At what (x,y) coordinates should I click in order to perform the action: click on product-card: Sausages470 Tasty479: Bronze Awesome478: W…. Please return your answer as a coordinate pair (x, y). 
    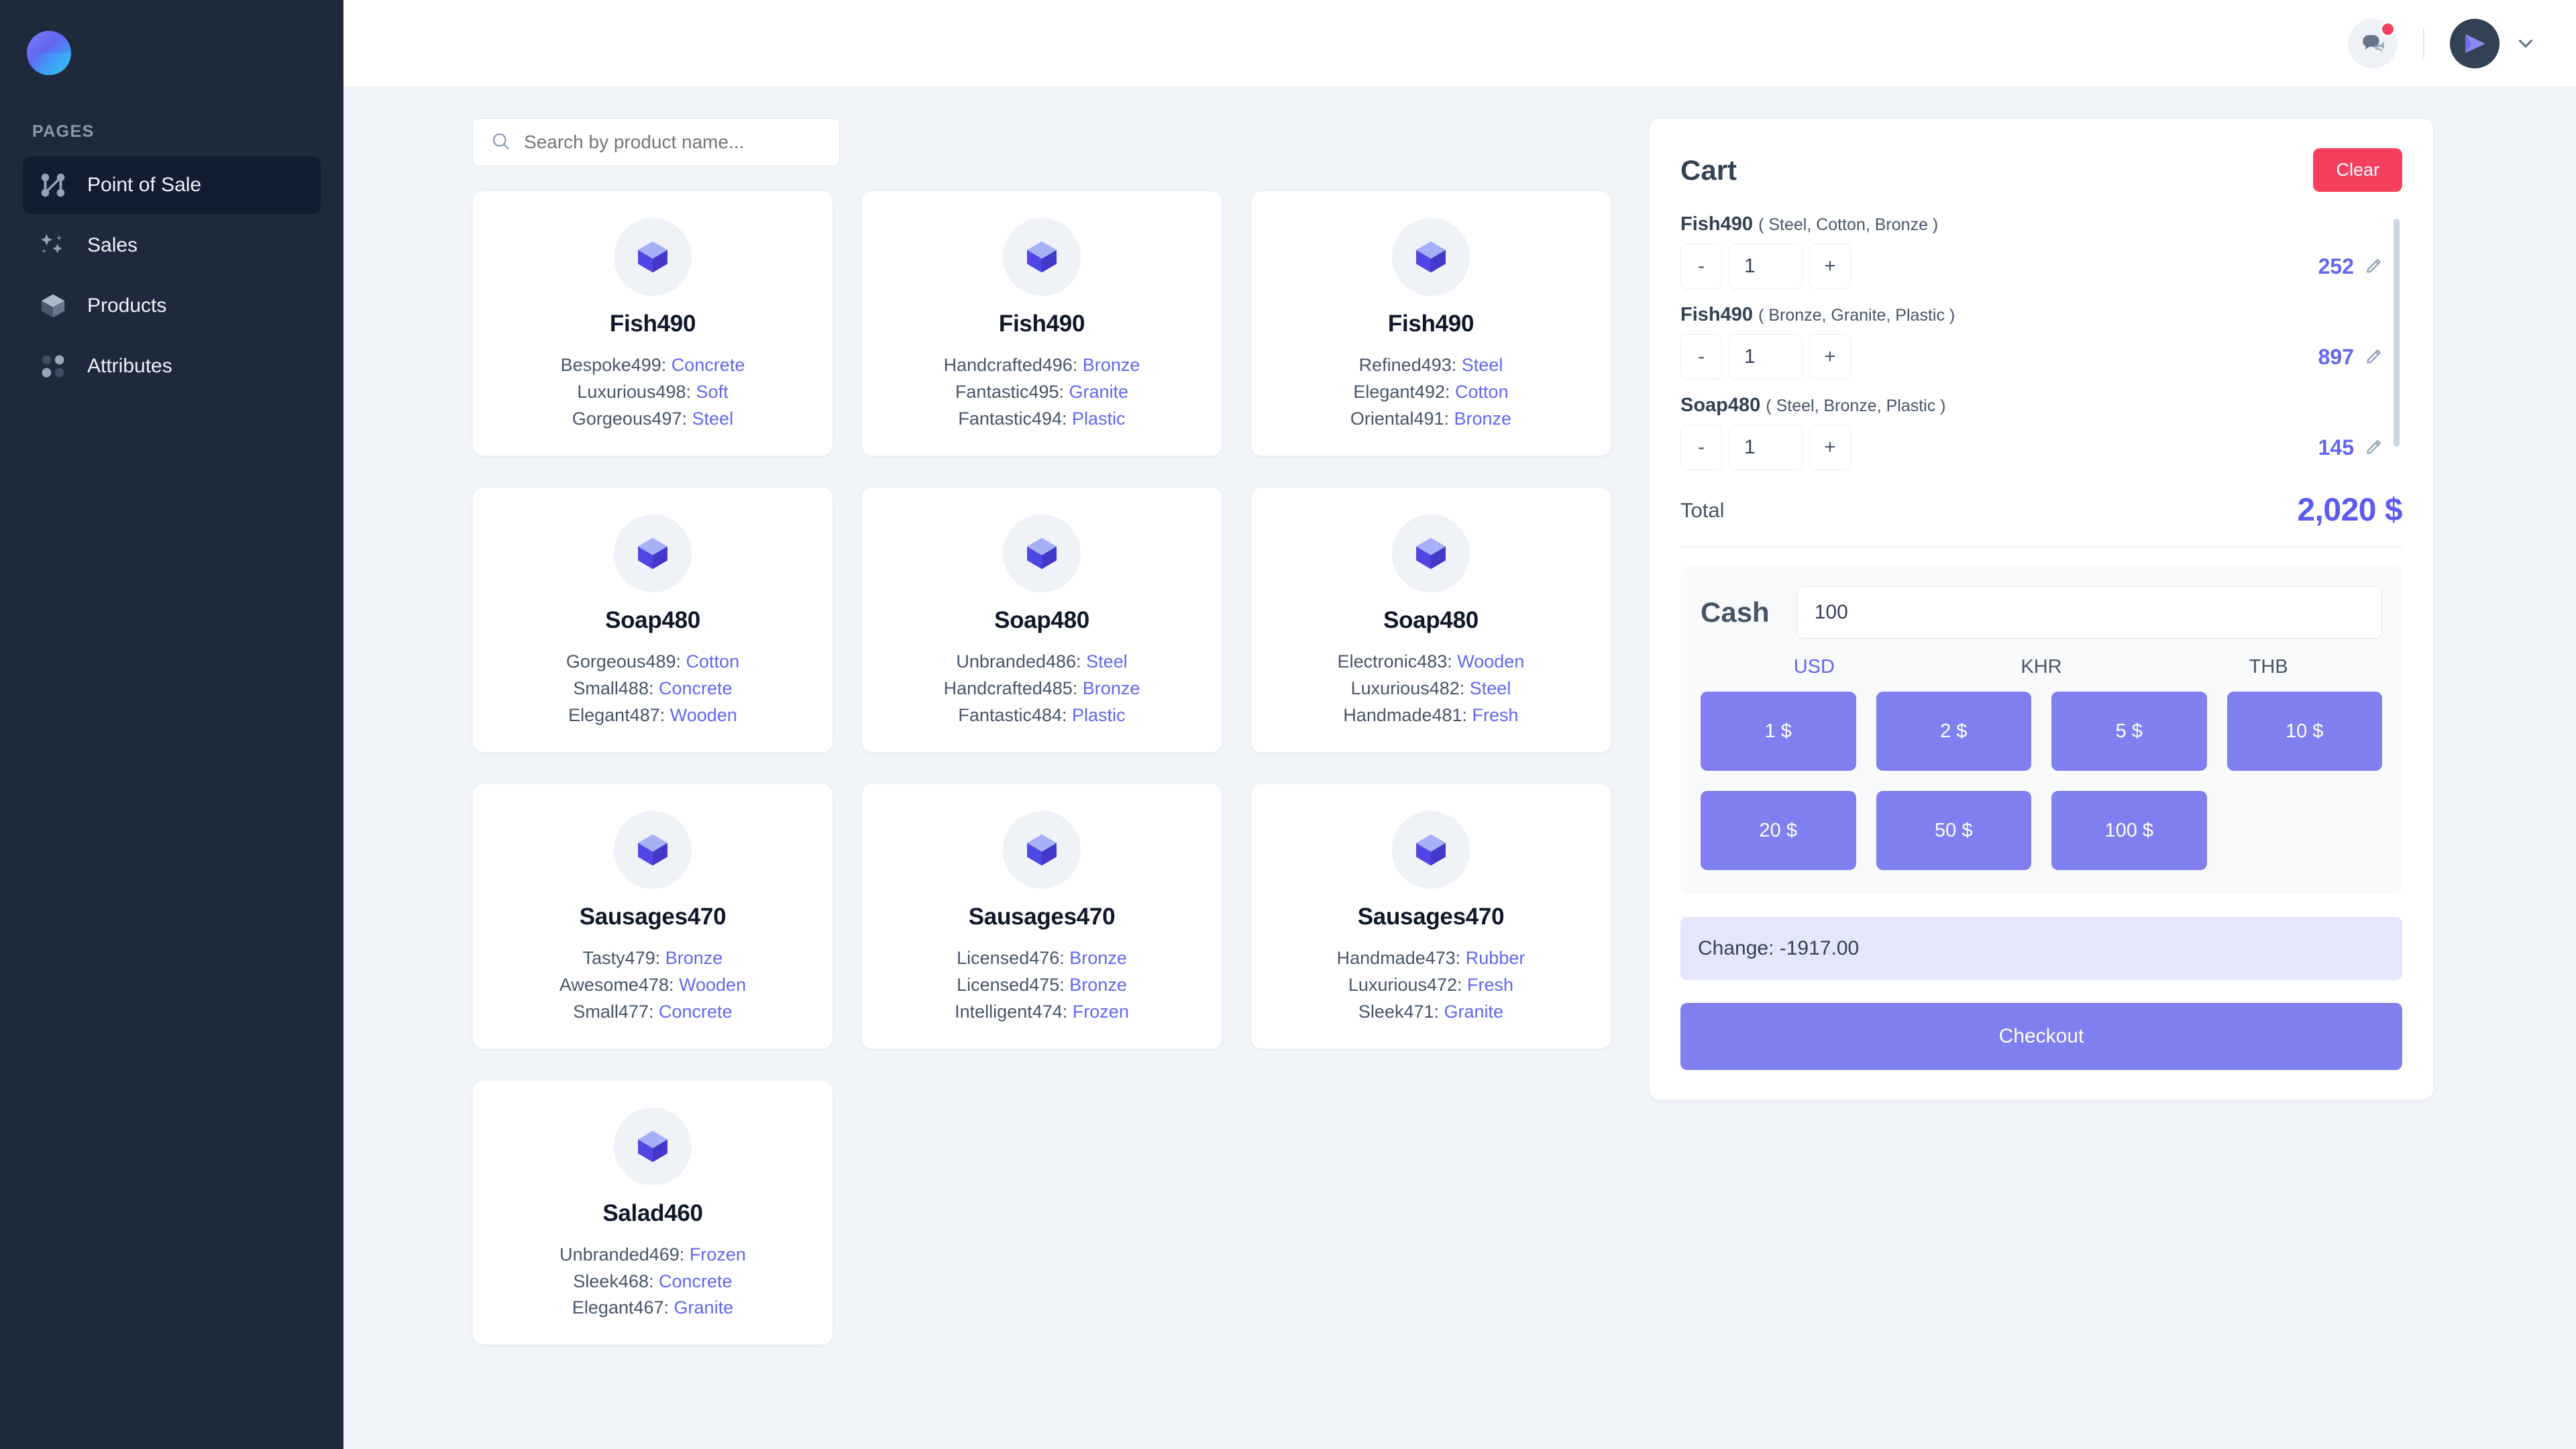
    Looking at the image, I should click on (652, 916).